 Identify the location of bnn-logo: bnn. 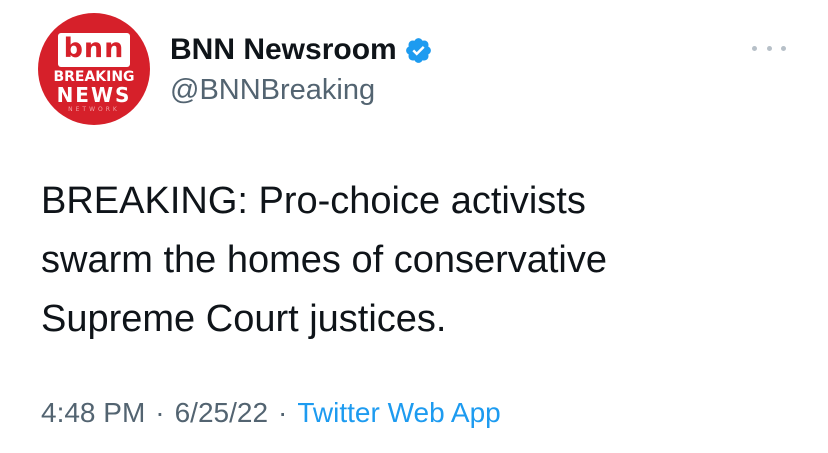
(94, 50).